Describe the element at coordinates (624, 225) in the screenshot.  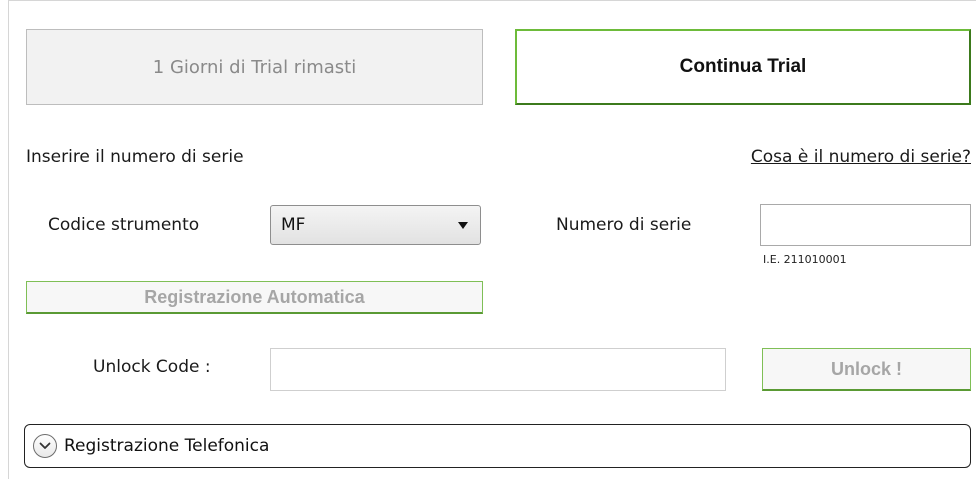
I see `serial-number-label: Numero di serie` at that location.